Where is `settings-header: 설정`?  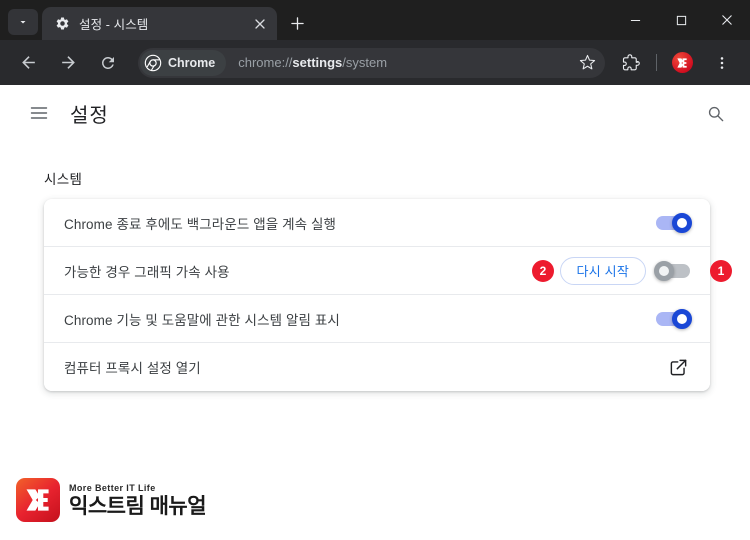 settings-header: 설정 is located at coordinates (375, 113).